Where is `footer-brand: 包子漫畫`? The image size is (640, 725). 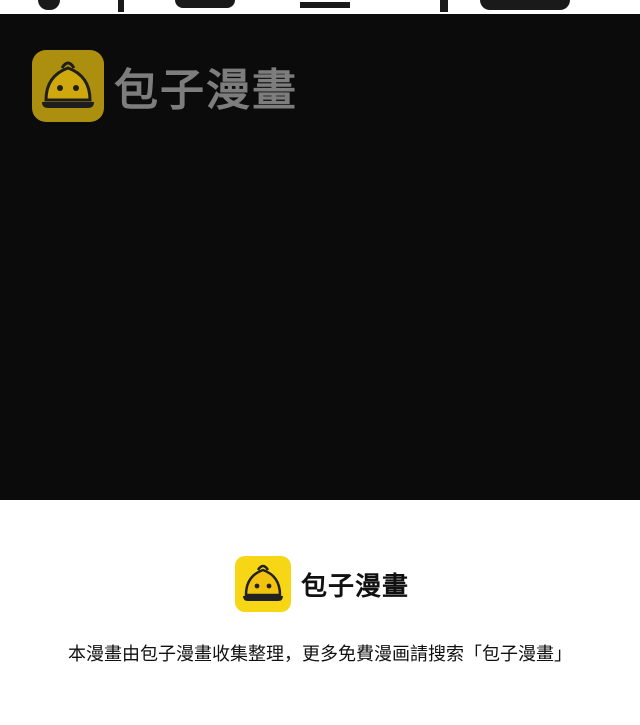
footer-brand: 包子漫畫 is located at coordinates (322, 584).